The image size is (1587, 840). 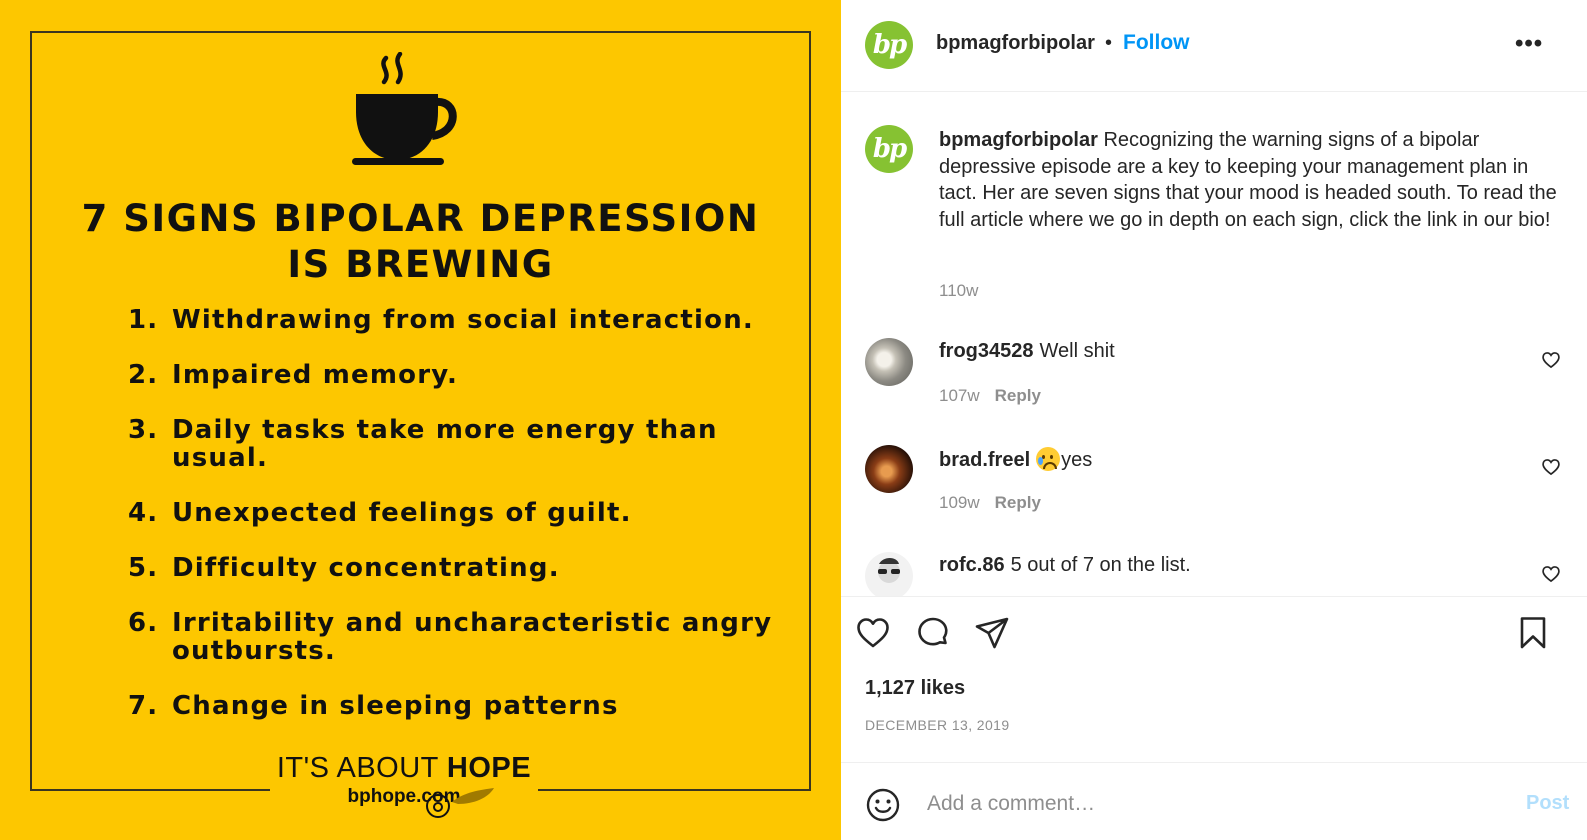 I want to click on emoji-smiley-icon, so click(x=883, y=805).